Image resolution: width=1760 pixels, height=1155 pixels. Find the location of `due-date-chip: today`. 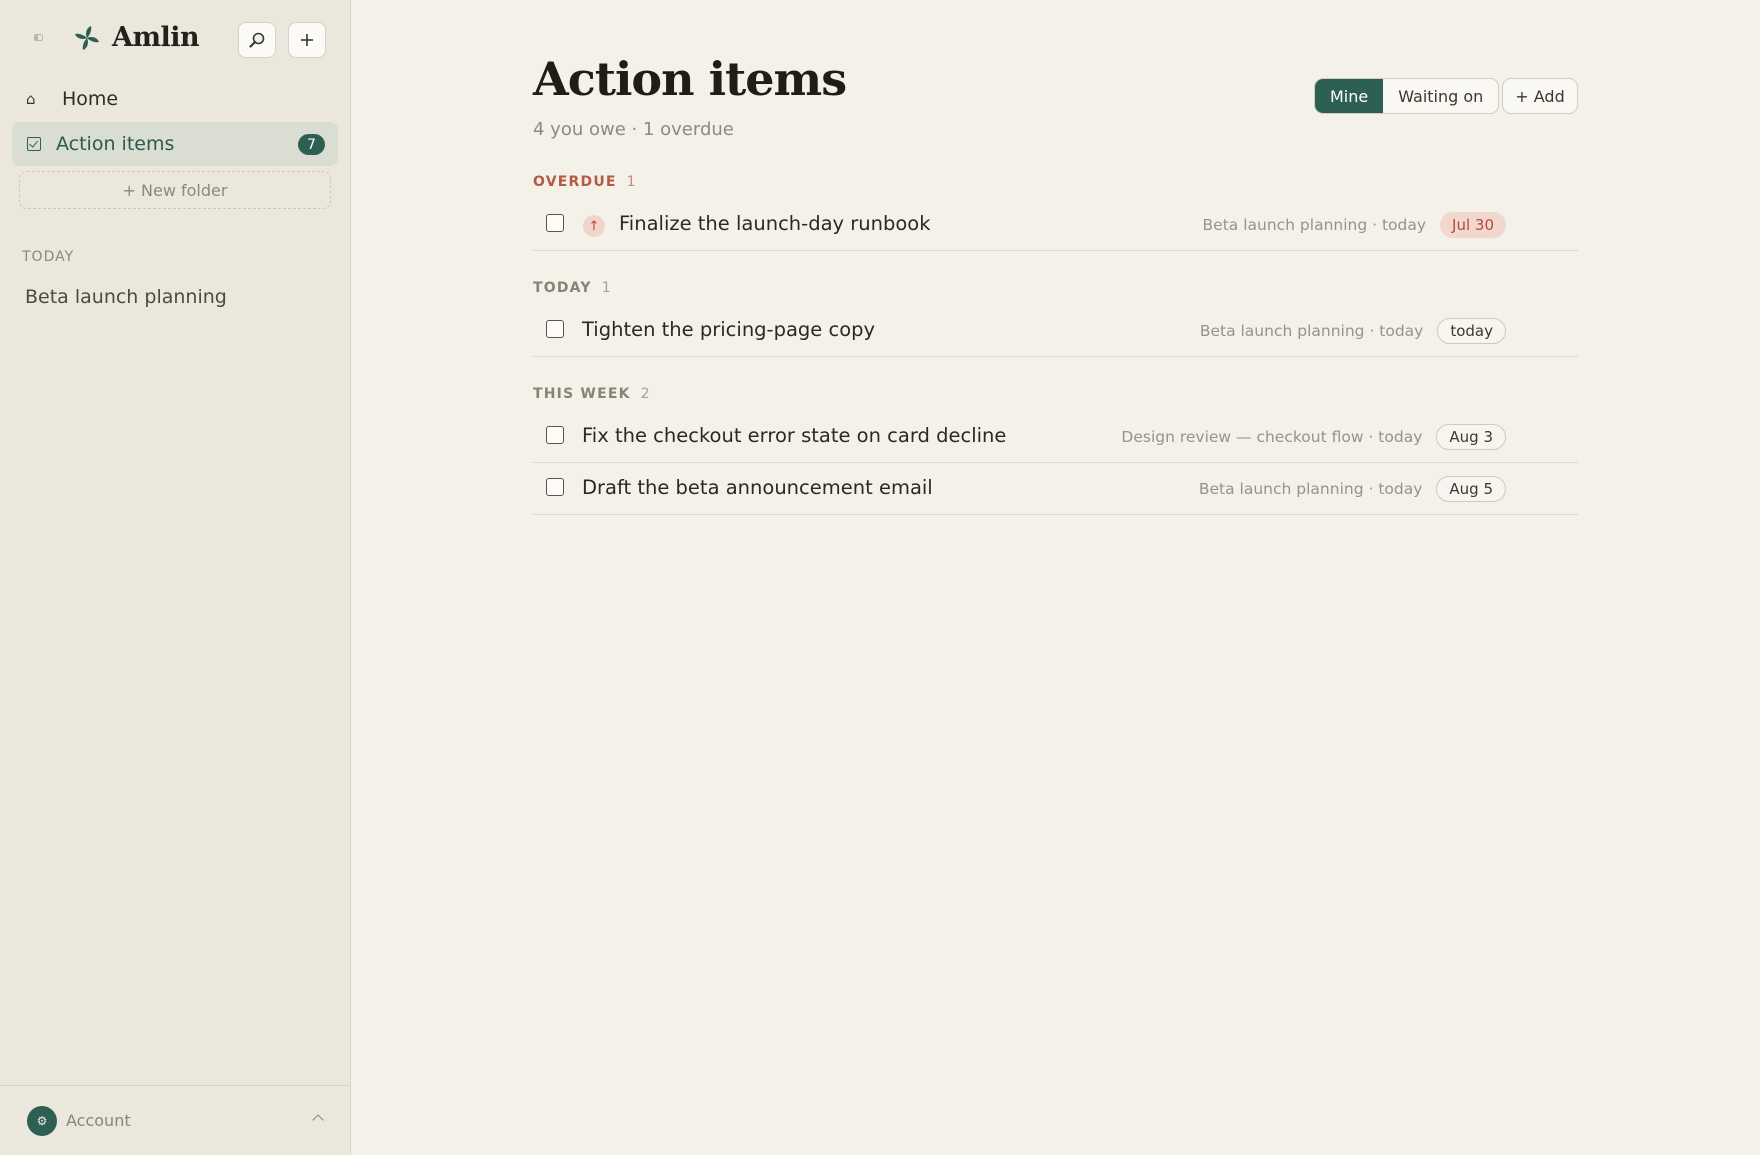

due-date-chip: today is located at coordinates (1471, 331).